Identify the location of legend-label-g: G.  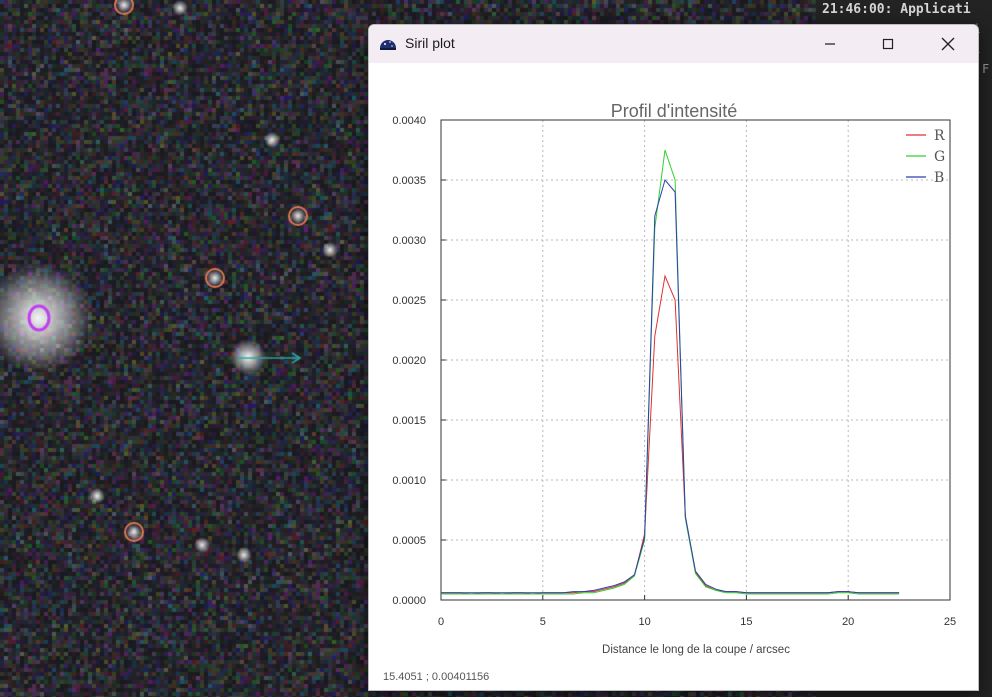
(939, 157).